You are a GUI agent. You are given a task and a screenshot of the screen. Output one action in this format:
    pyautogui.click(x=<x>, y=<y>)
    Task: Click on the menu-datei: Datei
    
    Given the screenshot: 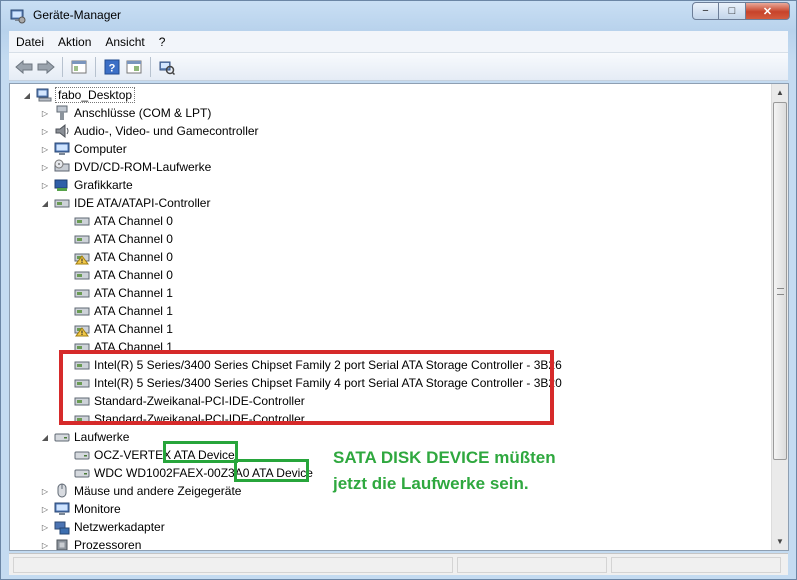 What is the action you would take?
    pyautogui.click(x=30, y=42)
    